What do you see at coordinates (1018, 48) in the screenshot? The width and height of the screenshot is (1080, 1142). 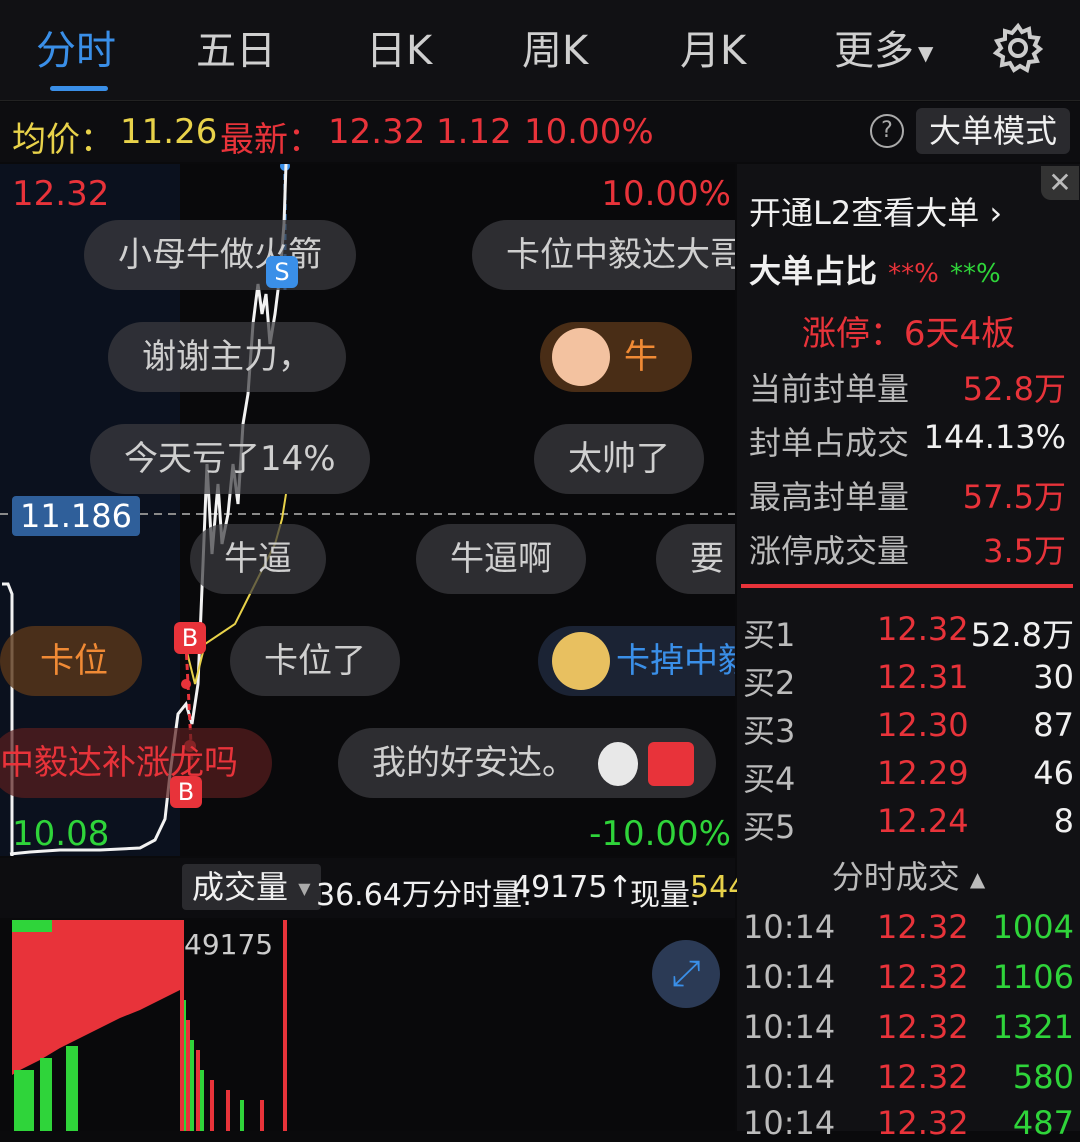 I see `gear-icon` at bounding box center [1018, 48].